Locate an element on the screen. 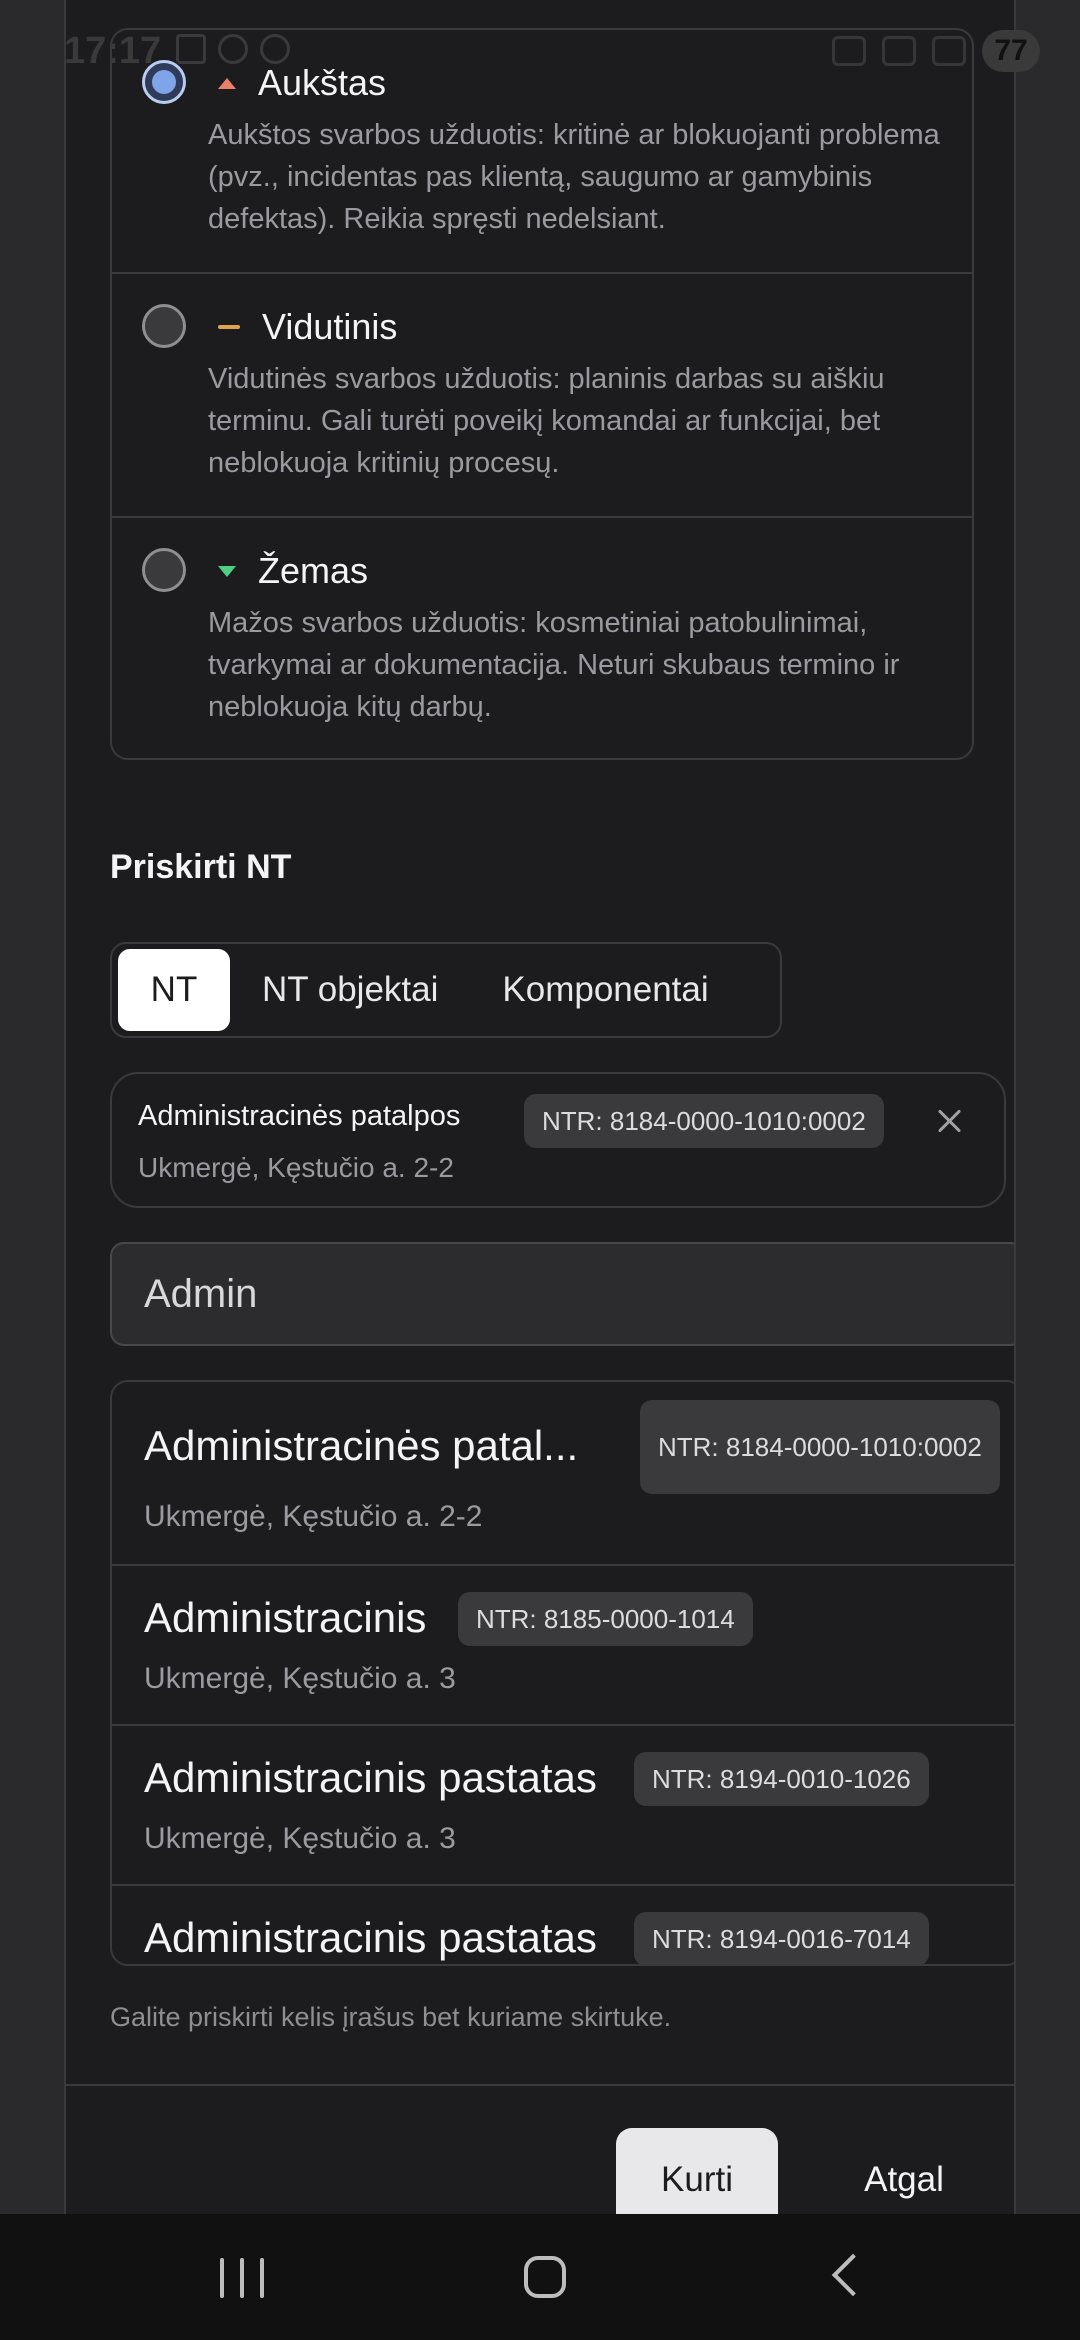  tab-nt-objects: NT objektai is located at coordinates (350, 990).